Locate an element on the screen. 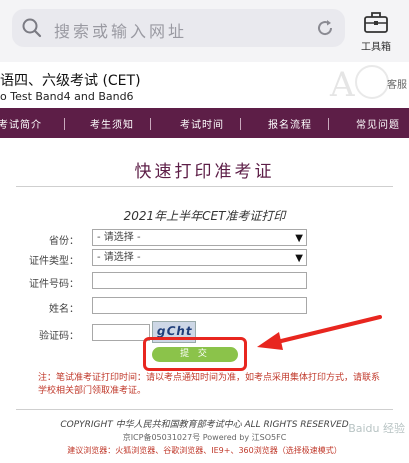 The image size is (409, 463). header-decoration-image: A is located at coordinates (359, 85).